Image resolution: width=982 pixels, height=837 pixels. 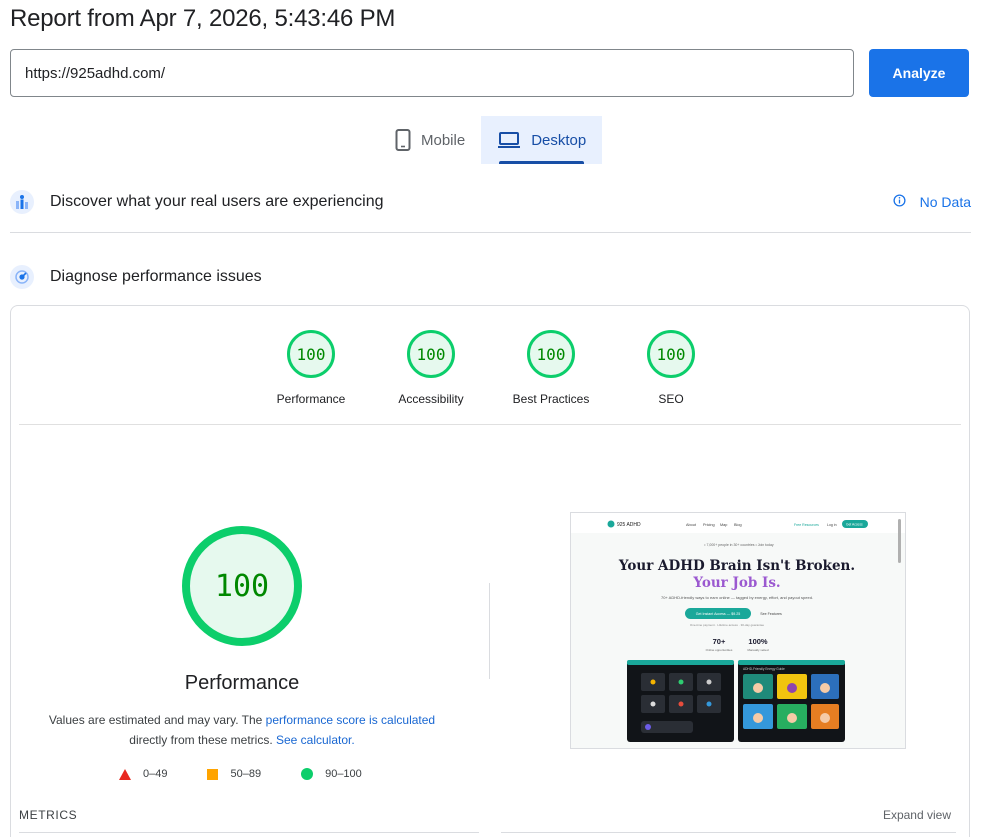 What do you see at coordinates (709, 525) in the screenshot?
I see `site-nav-item: Pricing` at bounding box center [709, 525].